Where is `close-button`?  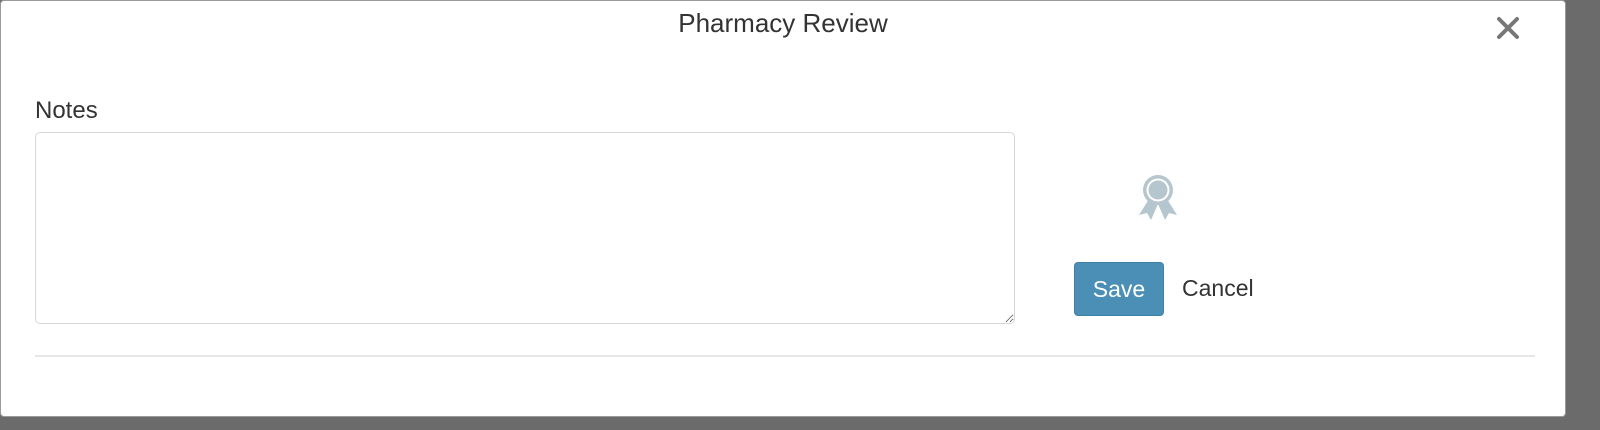
close-button is located at coordinates (1508, 28).